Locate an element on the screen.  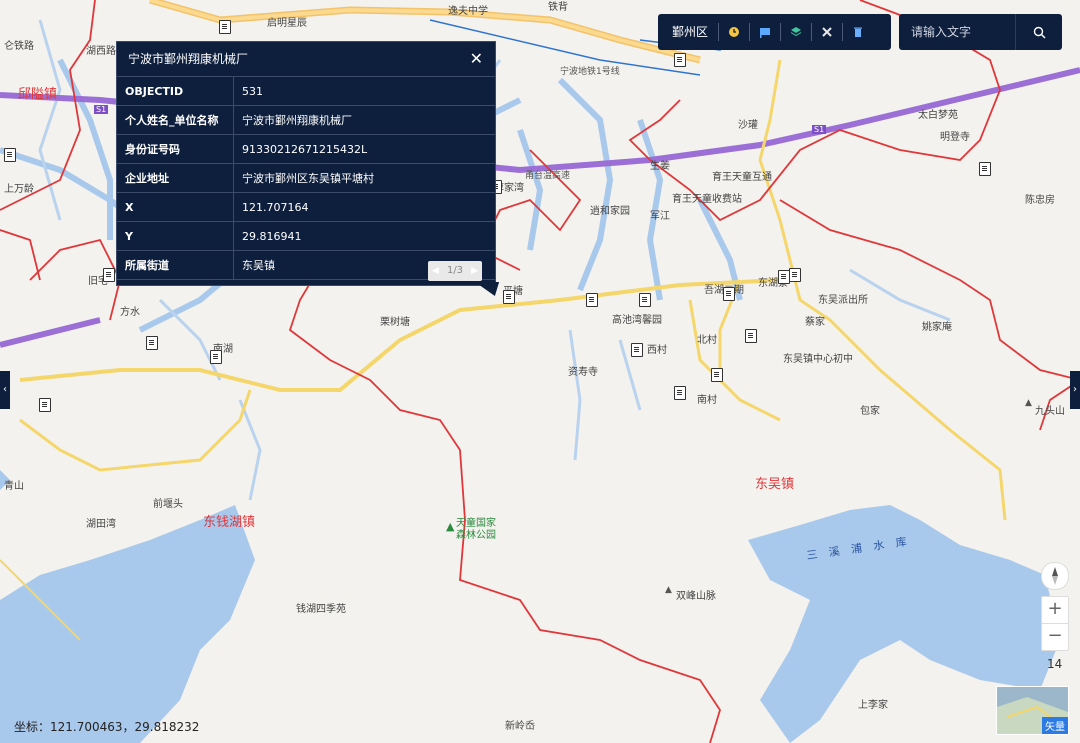
place-label: 姚家庵 is located at coordinates (937, 327).